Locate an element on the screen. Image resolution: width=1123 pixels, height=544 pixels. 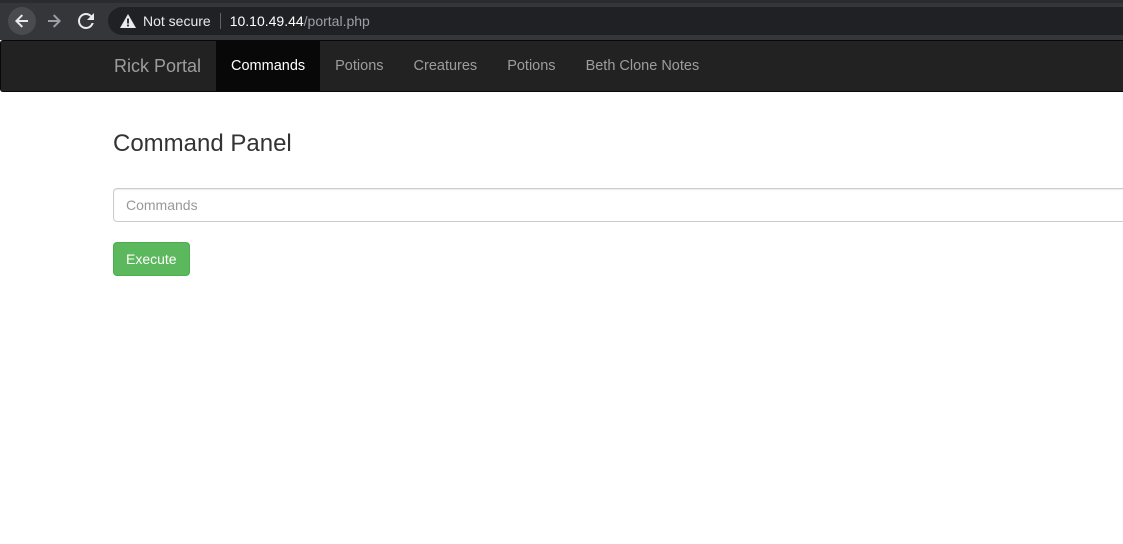
warning-triangle-icon is located at coordinates (128, 21).